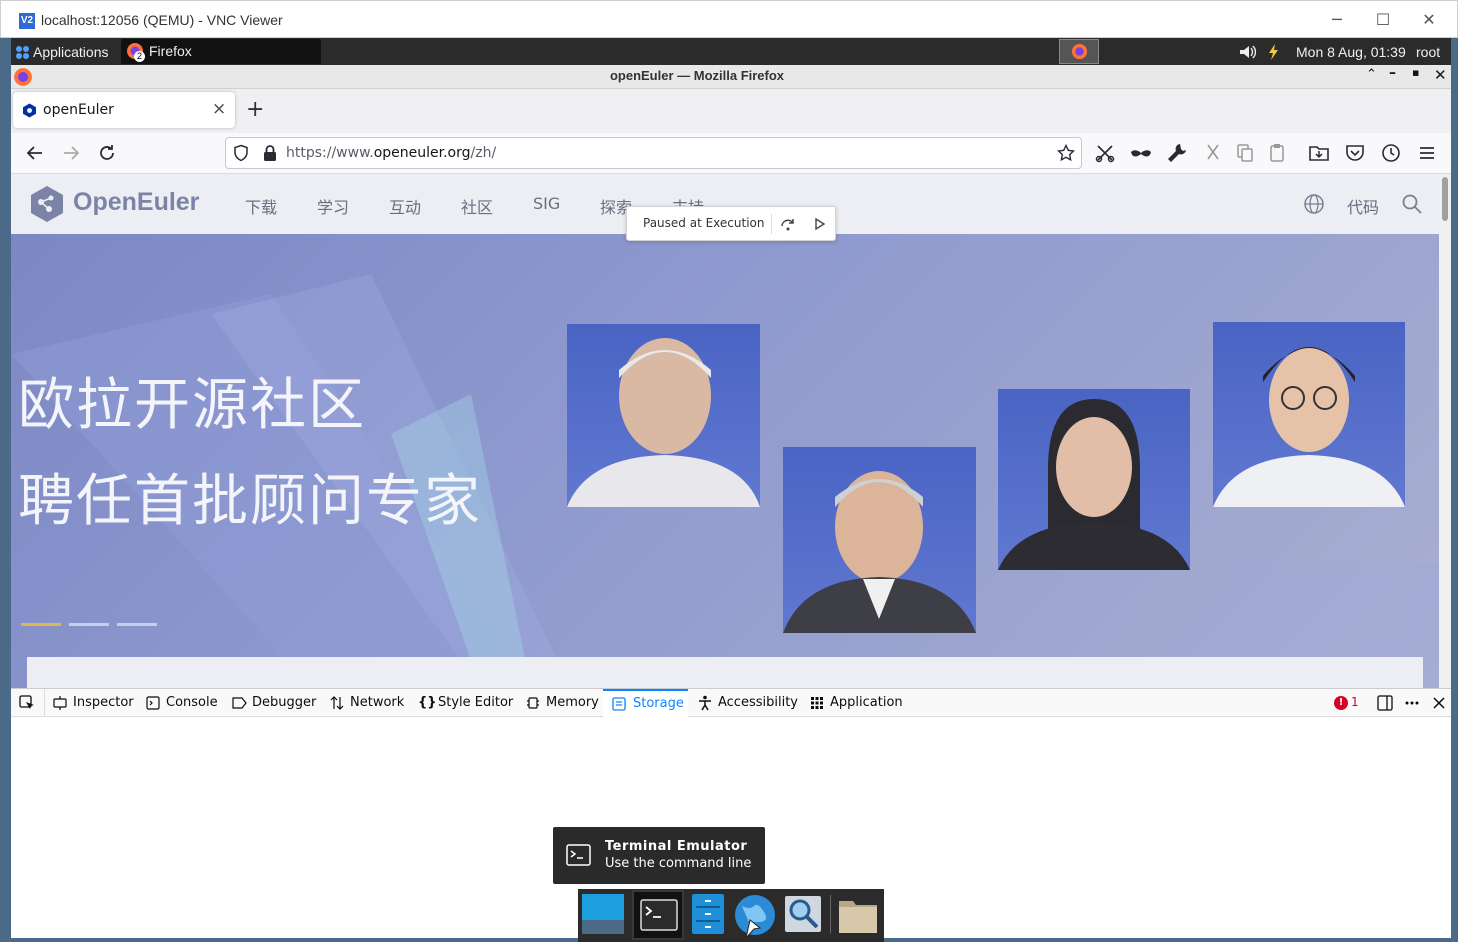 The image size is (1458, 942). I want to click on tab-style-editor: {} Style Editor, so click(465, 703).